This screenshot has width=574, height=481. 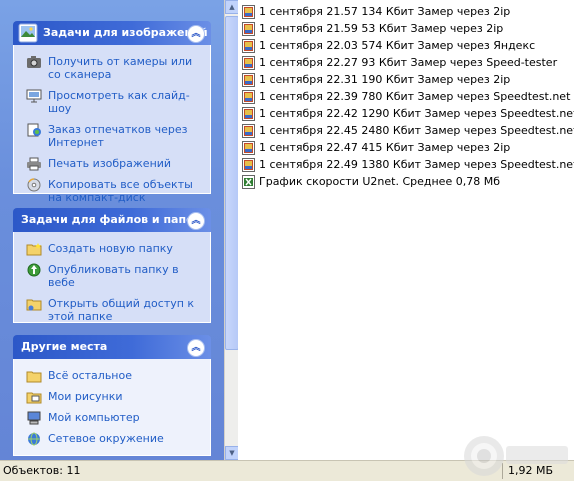 I want to click on task-label: Создать новую папку, so click(x=110, y=248).